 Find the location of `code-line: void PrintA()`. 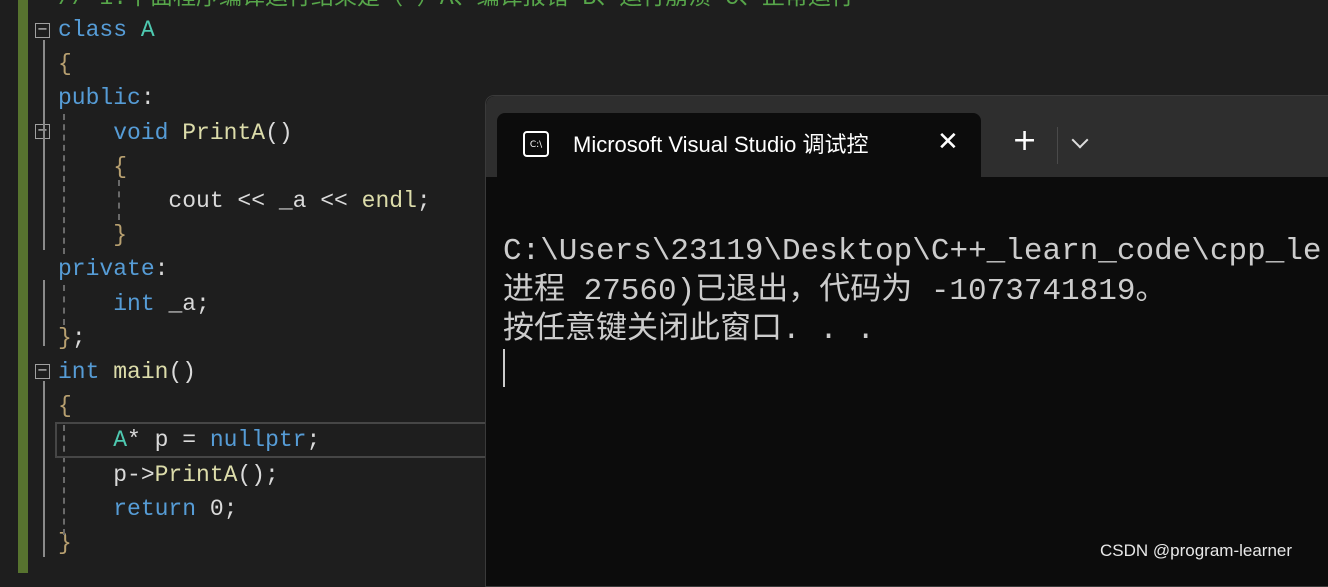

code-line: void PrintA() is located at coordinates (175, 133).